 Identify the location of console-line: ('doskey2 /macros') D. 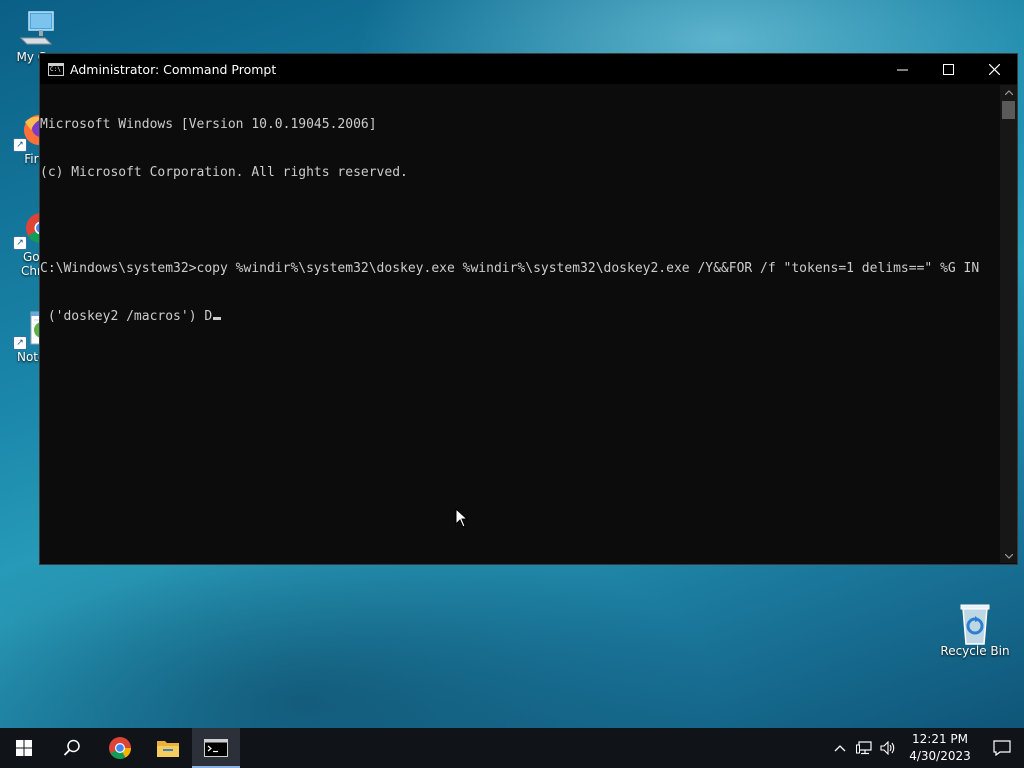
(126, 316).